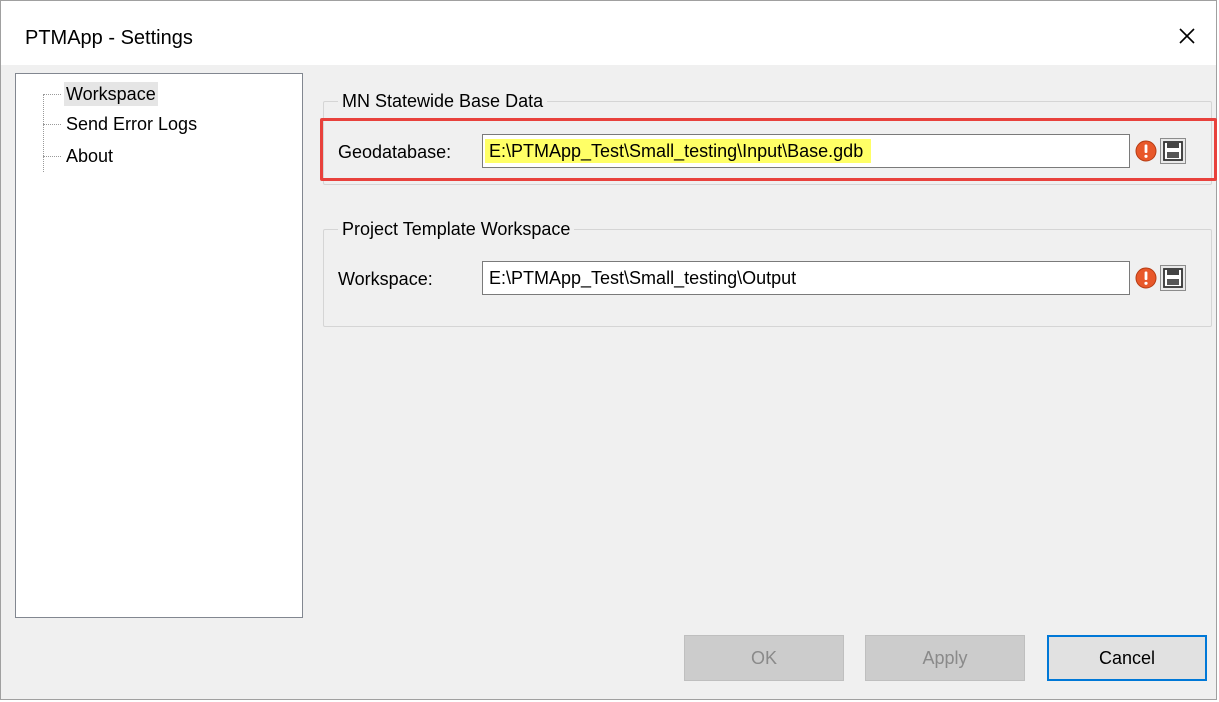 Image resolution: width=1219 pixels, height=702 pixels. What do you see at coordinates (90, 156) in the screenshot?
I see `tree-item-label: About` at bounding box center [90, 156].